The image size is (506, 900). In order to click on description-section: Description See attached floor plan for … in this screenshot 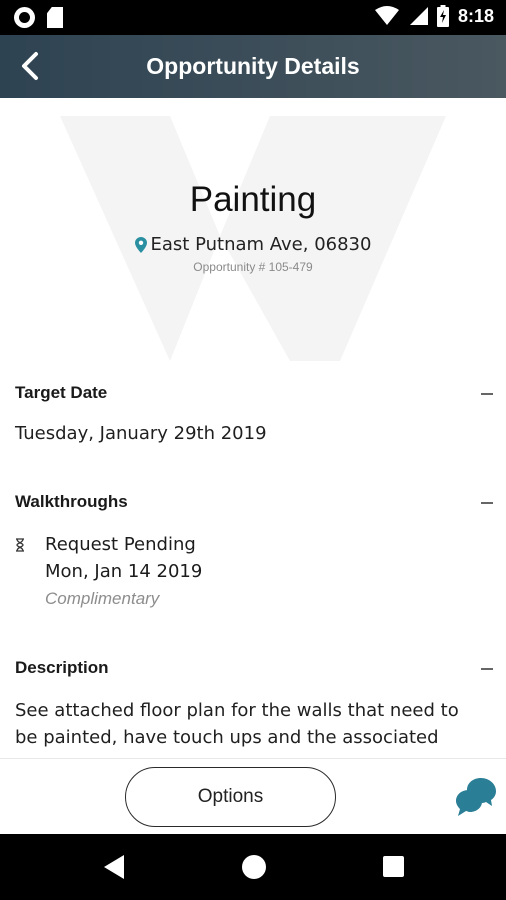, I will do `click(253, 703)`.